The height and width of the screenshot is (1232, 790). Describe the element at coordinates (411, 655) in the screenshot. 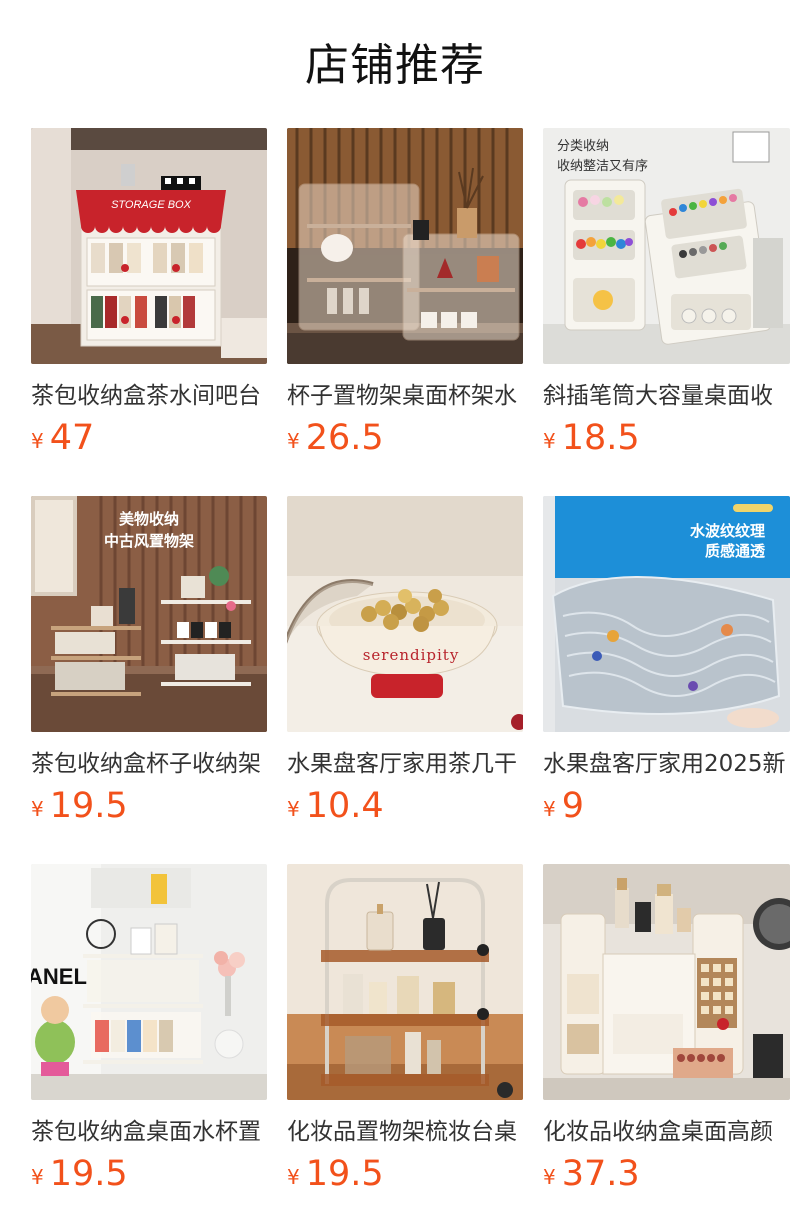

I see `bowl-print: serendipity` at that location.